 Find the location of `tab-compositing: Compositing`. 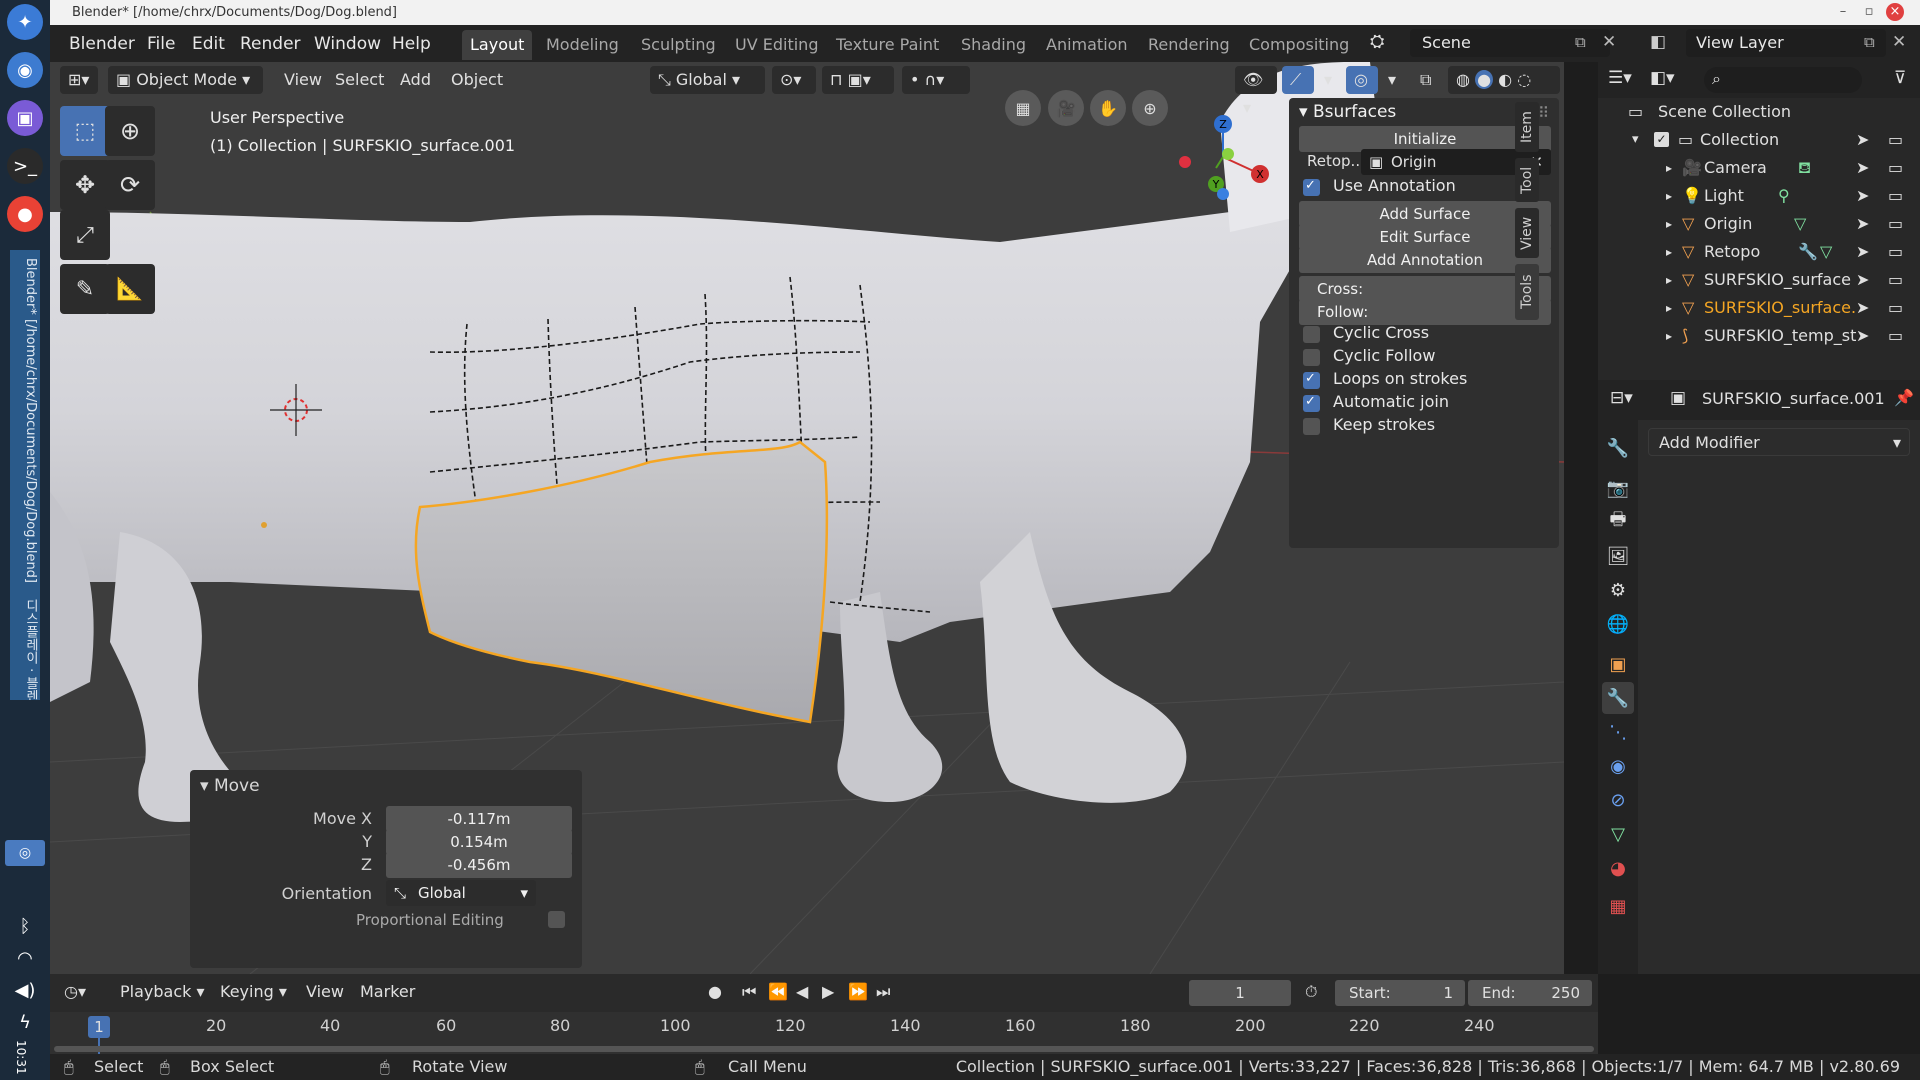

tab-compositing: Compositing is located at coordinates (1299, 45).